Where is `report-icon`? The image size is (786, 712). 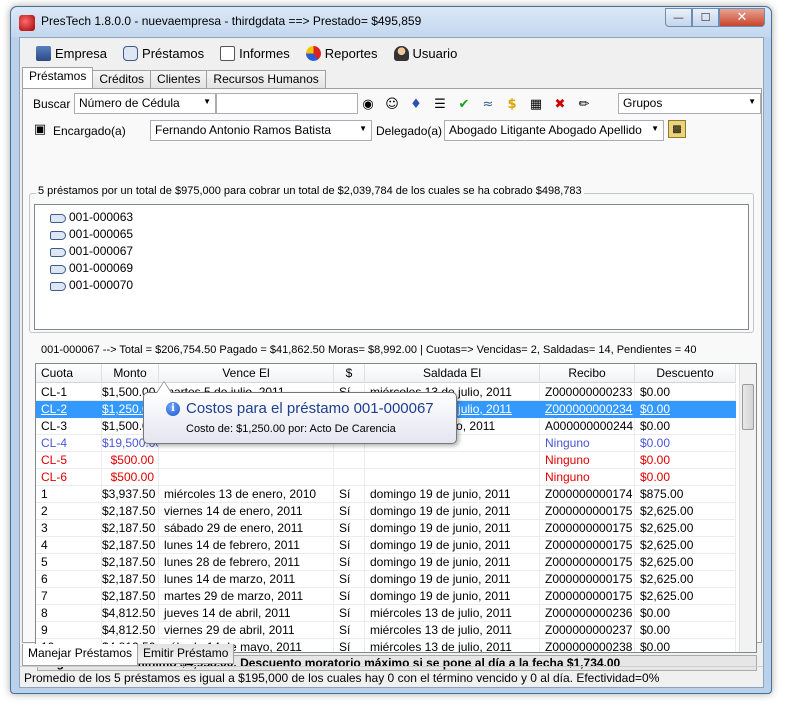 report-icon is located at coordinates (228, 53).